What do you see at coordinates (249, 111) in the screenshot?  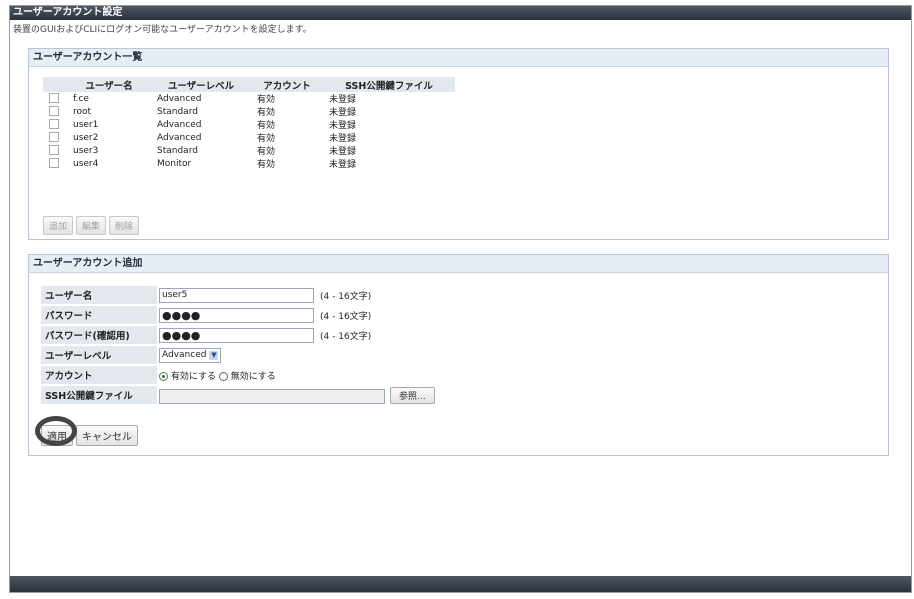 I see `table-row: root Standard 有効 未登録` at bounding box center [249, 111].